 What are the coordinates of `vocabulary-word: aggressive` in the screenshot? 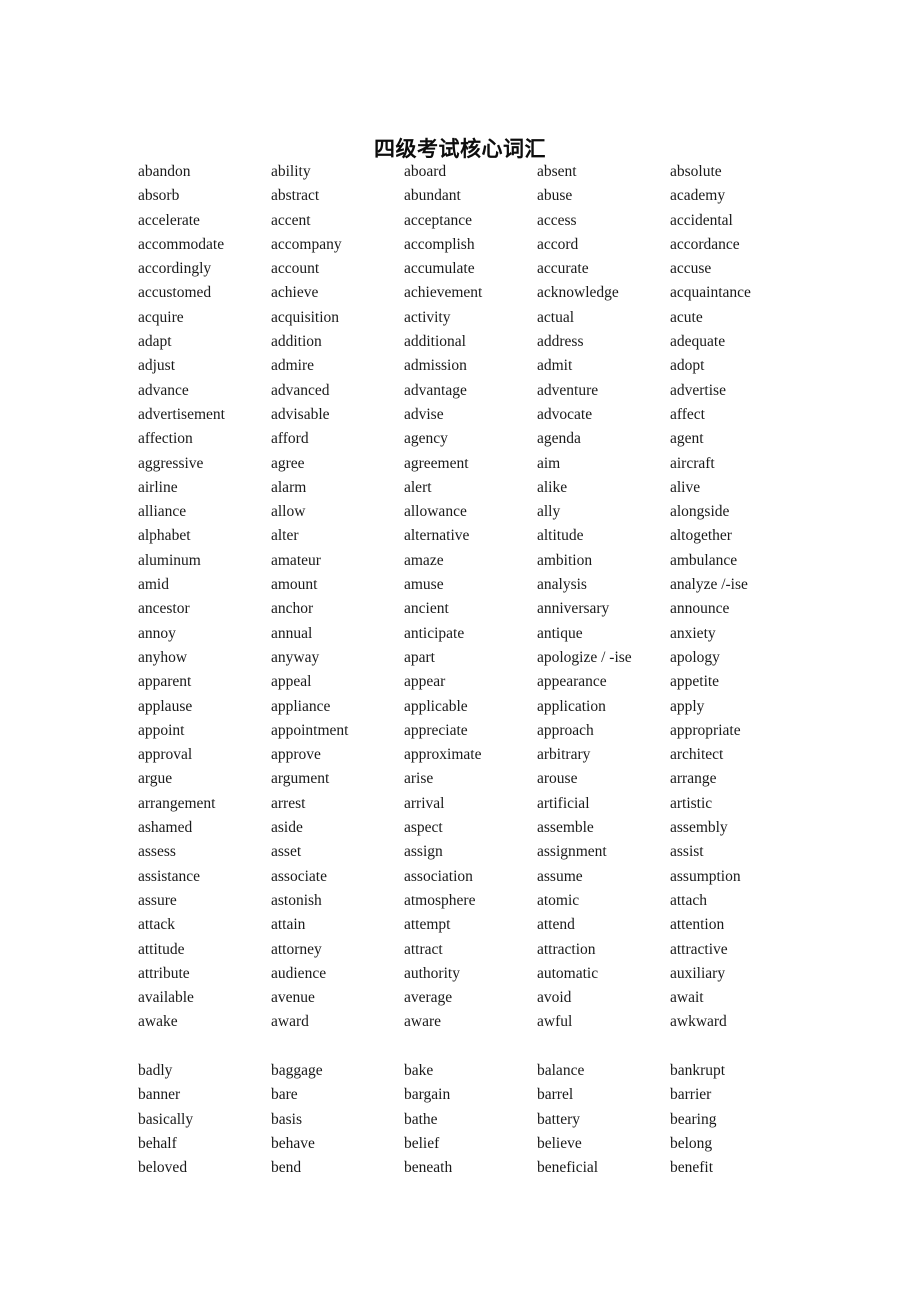 It's located at (171, 463).